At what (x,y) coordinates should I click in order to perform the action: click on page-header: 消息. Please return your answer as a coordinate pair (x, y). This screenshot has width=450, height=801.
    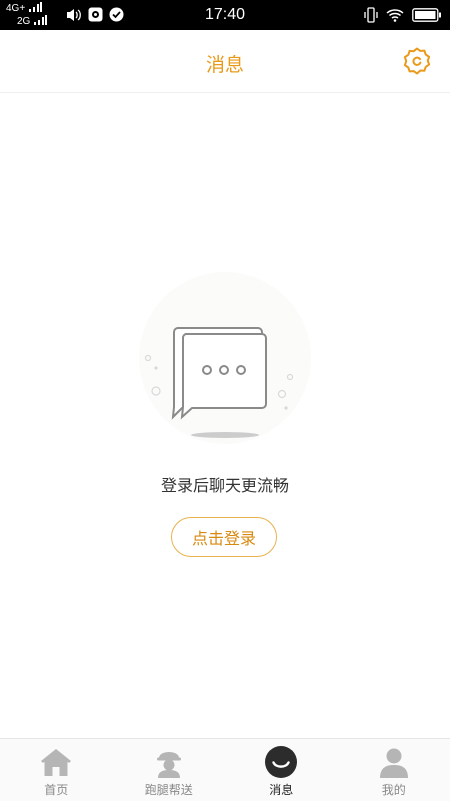
    Looking at the image, I should click on (225, 61).